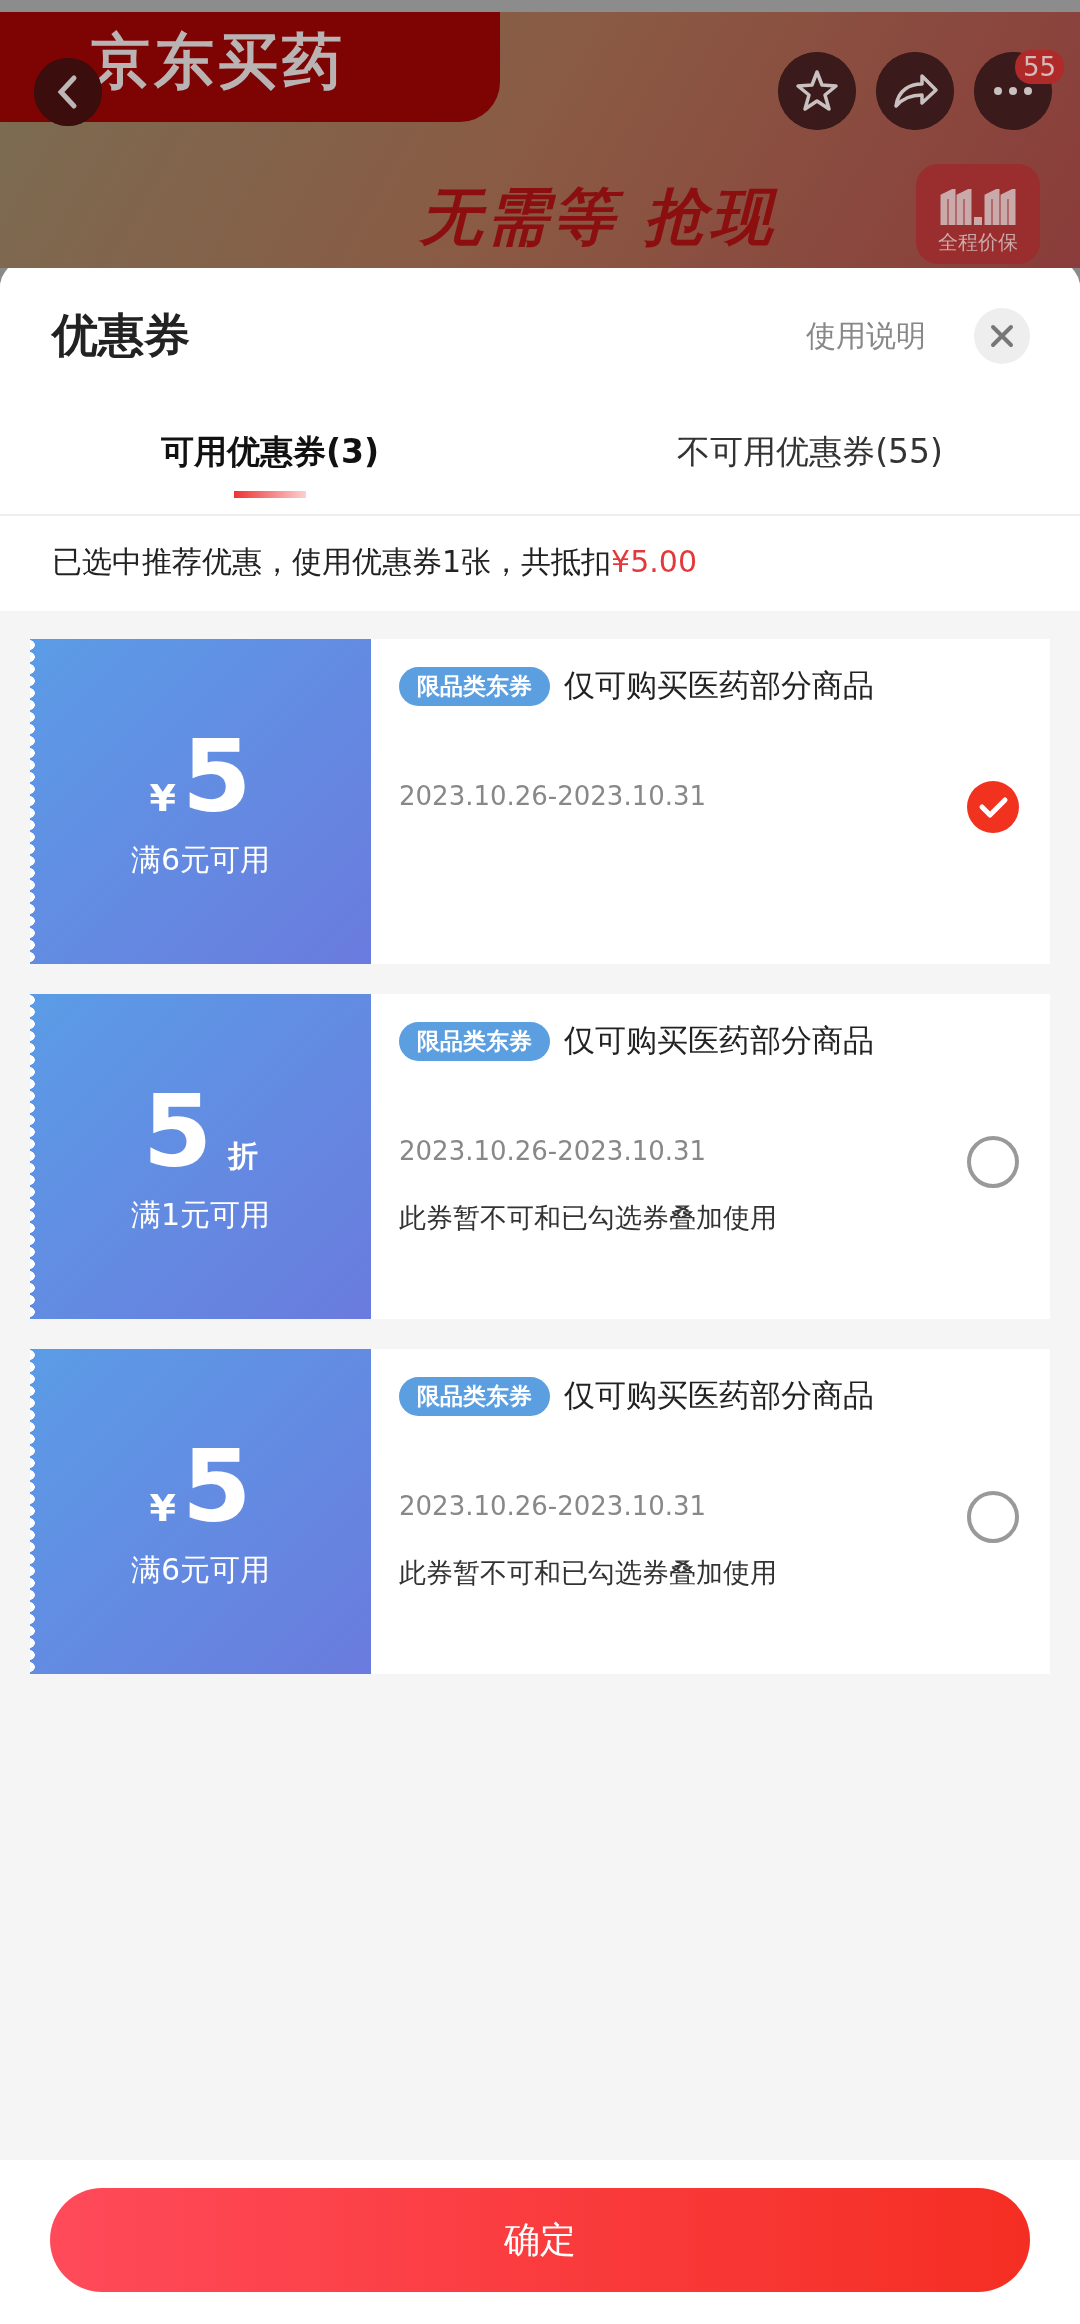  What do you see at coordinates (817, 91) in the screenshot?
I see `star-icon` at bounding box center [817, 91].